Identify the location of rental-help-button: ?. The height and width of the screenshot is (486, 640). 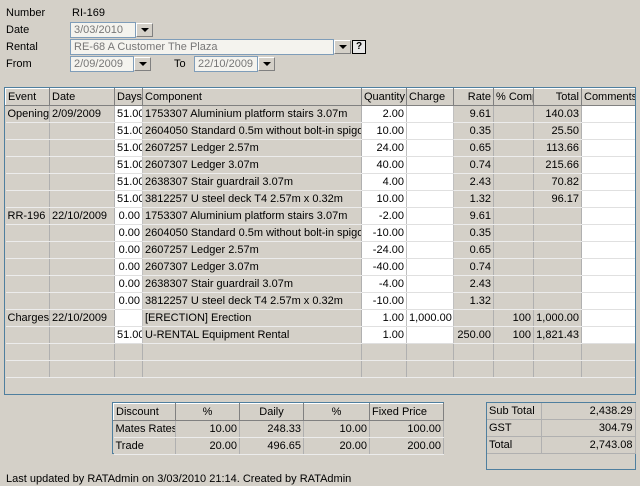
(359, 47).